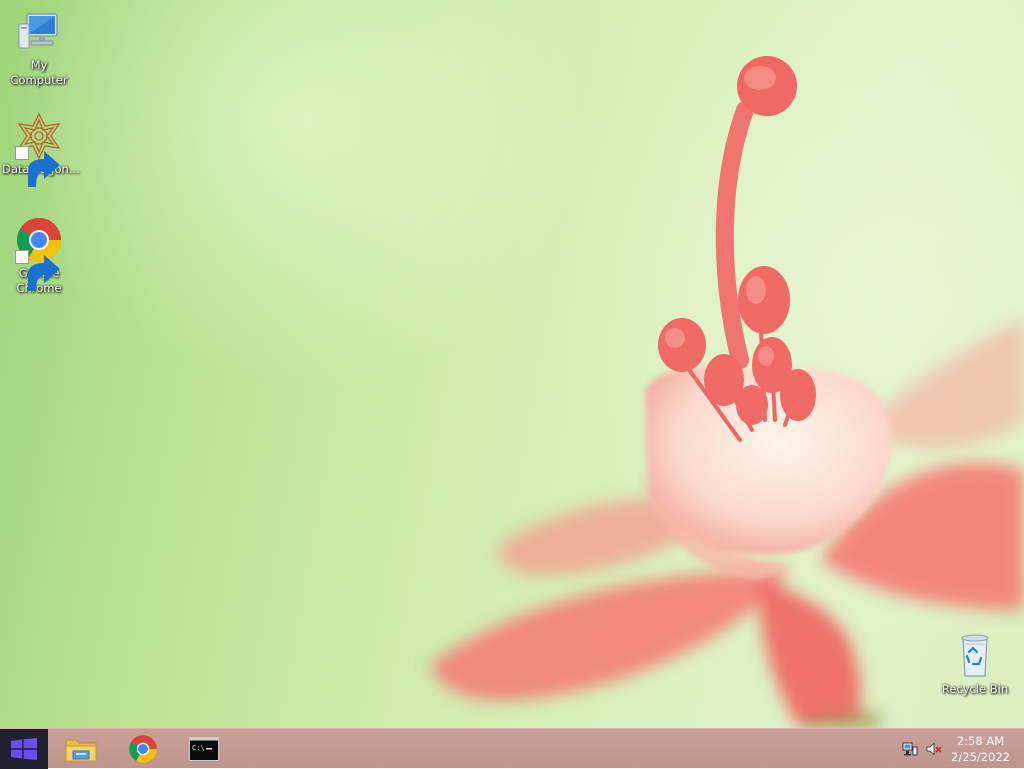  I want to click on windows-logo-icon, so click(24, 749).